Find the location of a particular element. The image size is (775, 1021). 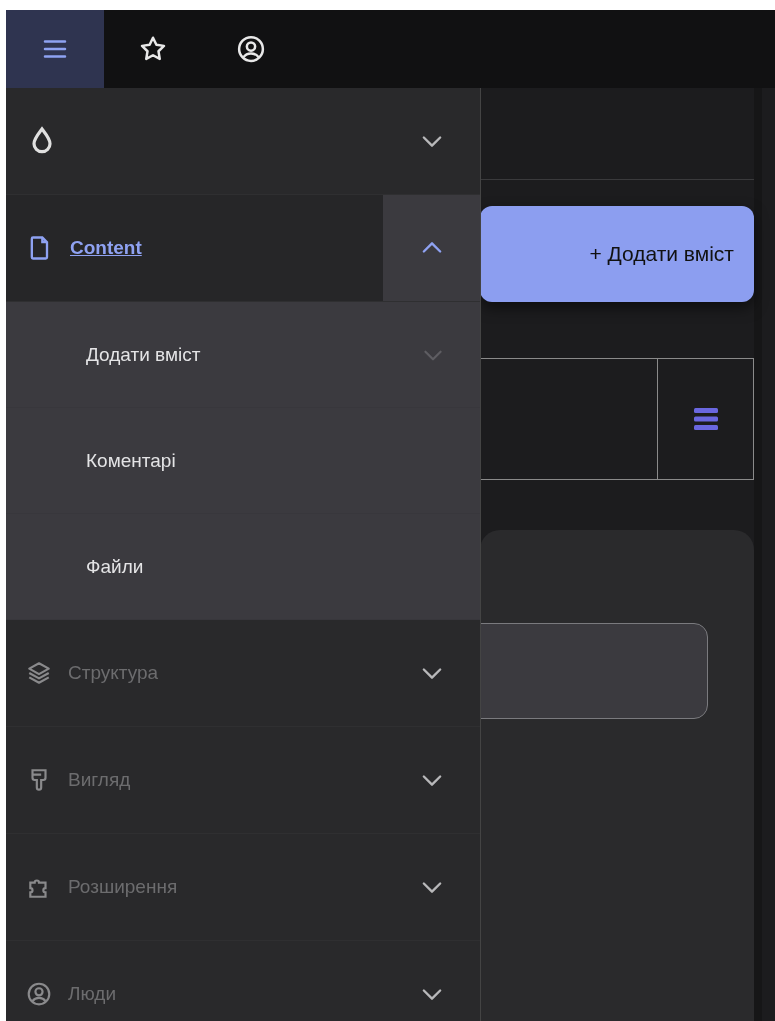

submenu-item: Коментарі is located at coordinates (243, 461).